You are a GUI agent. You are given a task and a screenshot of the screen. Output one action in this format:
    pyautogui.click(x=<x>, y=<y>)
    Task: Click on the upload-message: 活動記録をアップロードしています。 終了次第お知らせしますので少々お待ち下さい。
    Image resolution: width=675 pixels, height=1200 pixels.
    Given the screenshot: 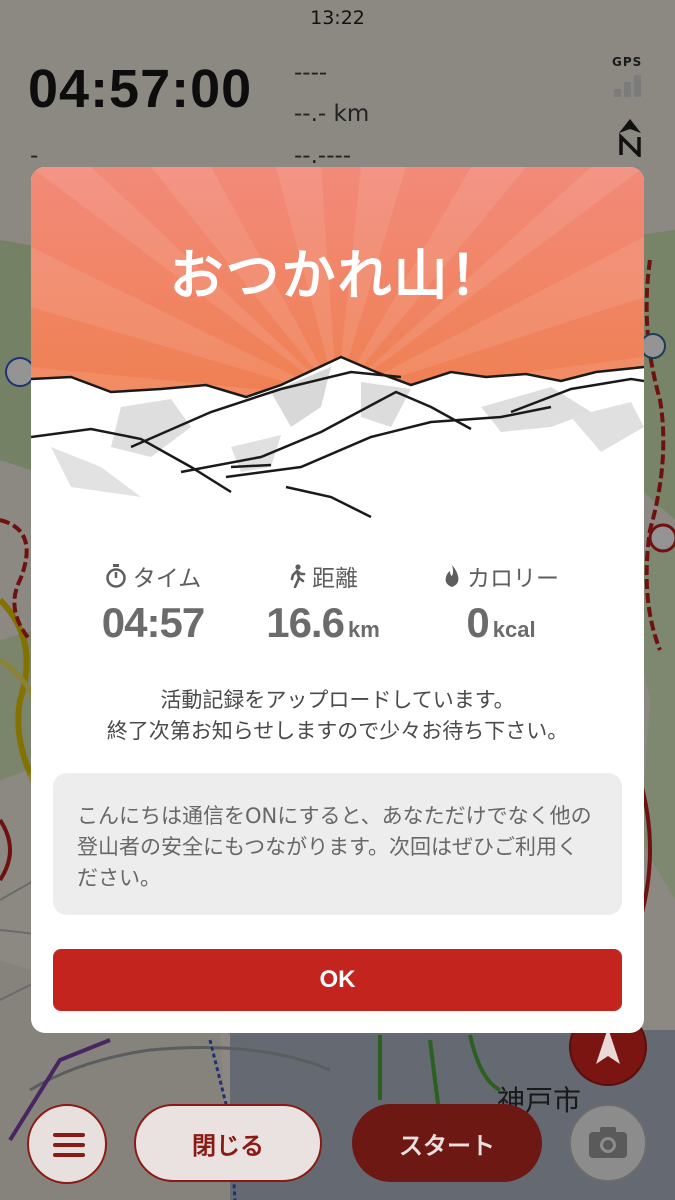 What is the action you would take?
    pyautogui.click(x=337, y=716)
    